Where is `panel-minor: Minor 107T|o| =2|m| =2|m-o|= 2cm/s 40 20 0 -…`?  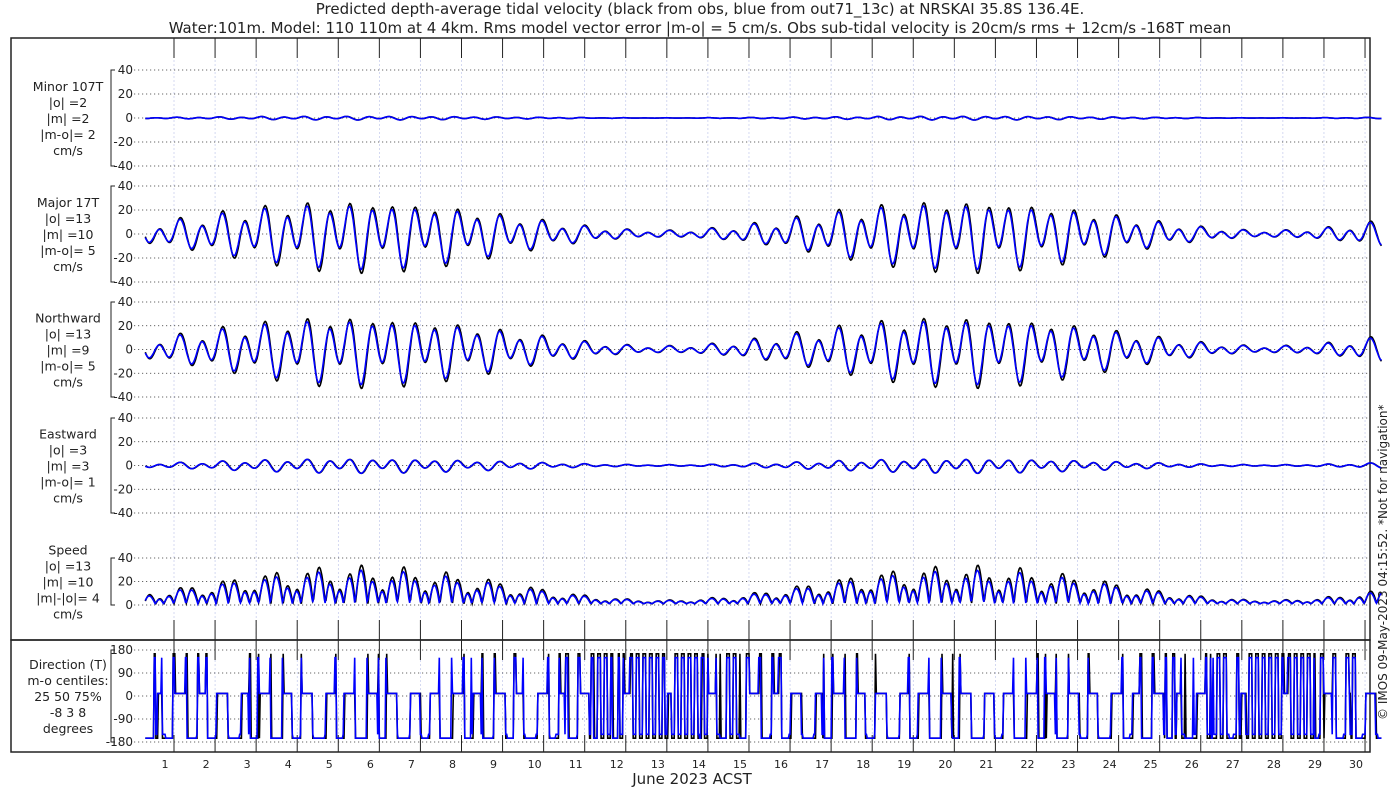
panel-minor: Minor 107T|o| =2|m| =2|m-o|= 2cm/s 40 20 0 -… is located at coordinates (707, 118).